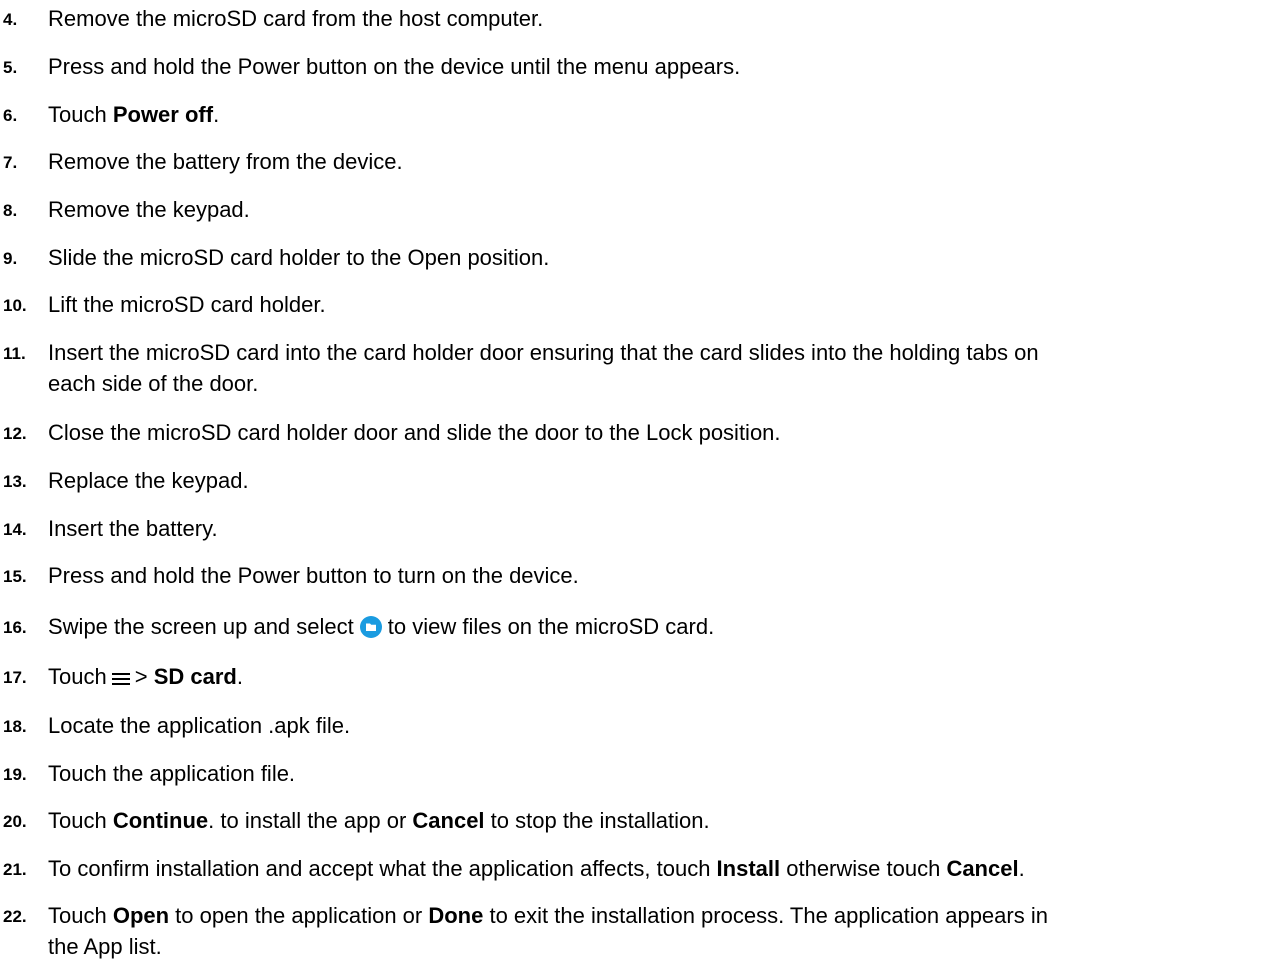 The width and height of the screenshot is (1267, 972). I want to click on step-text: Replace the keypad., so click(148, 480).